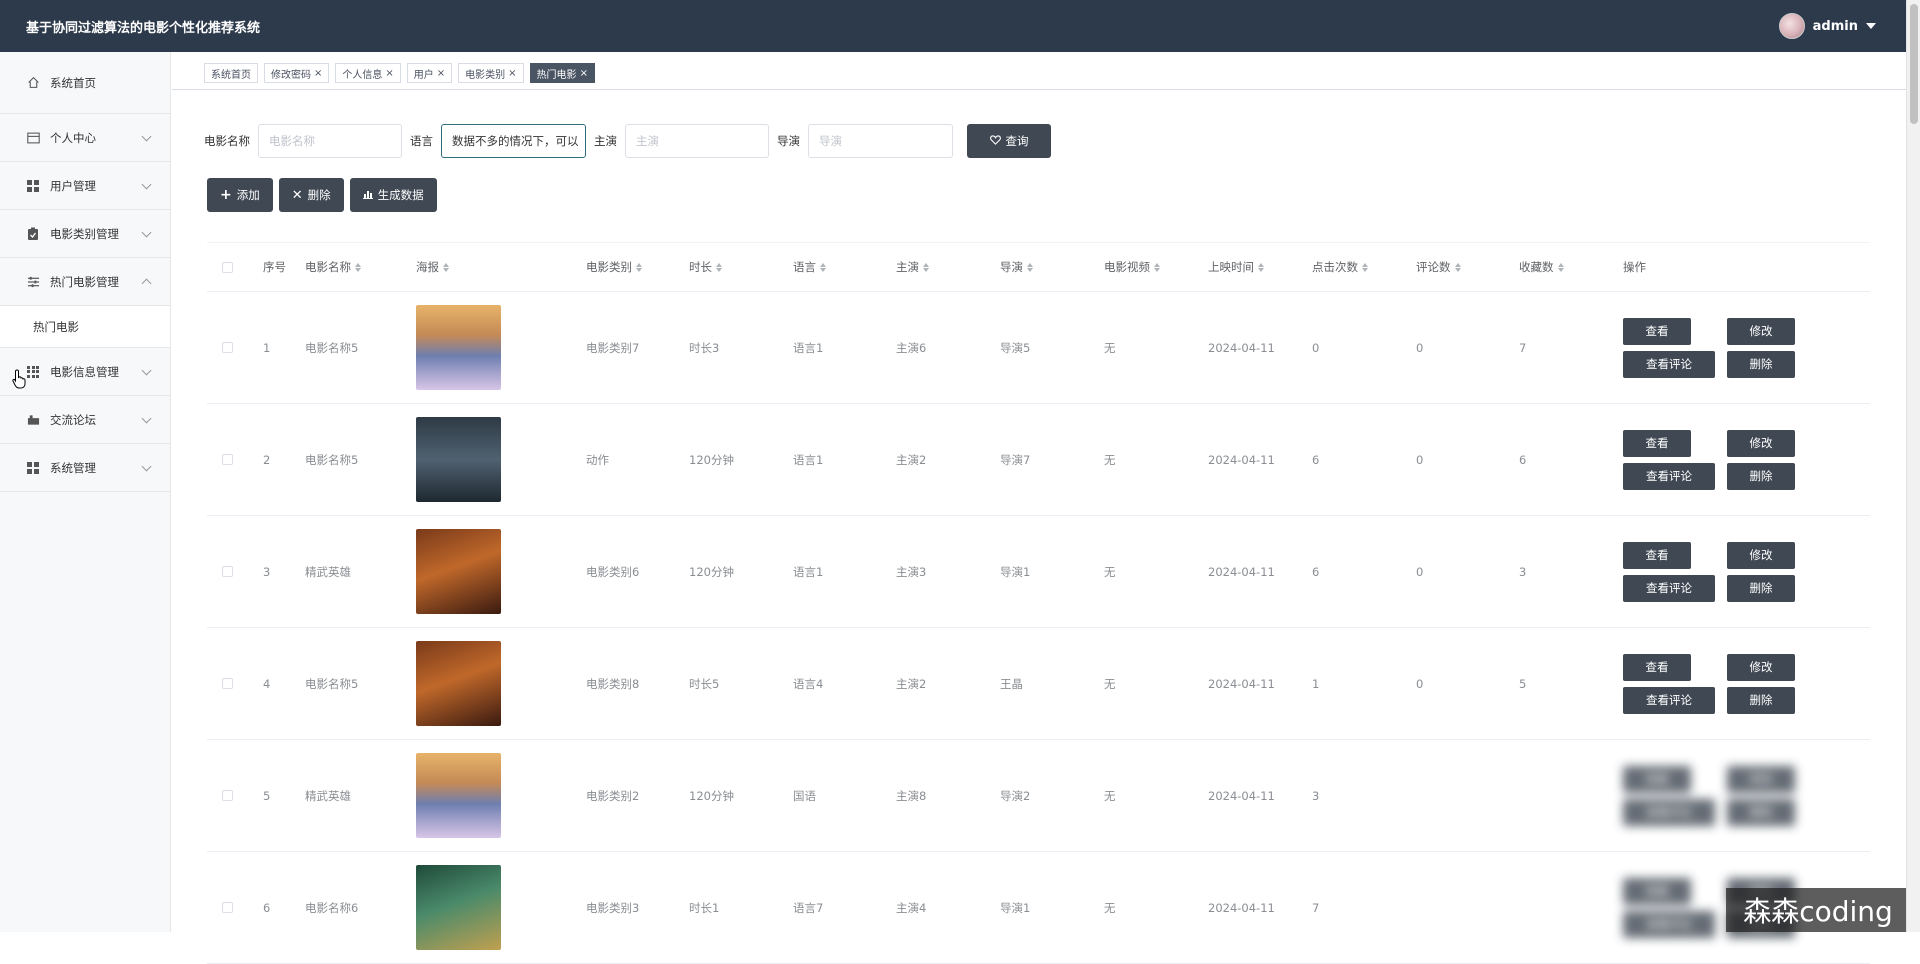 This screenshot has height=964, width=1920. I want to click on generate-data-button-label: 生成数据, so click(401, 195).